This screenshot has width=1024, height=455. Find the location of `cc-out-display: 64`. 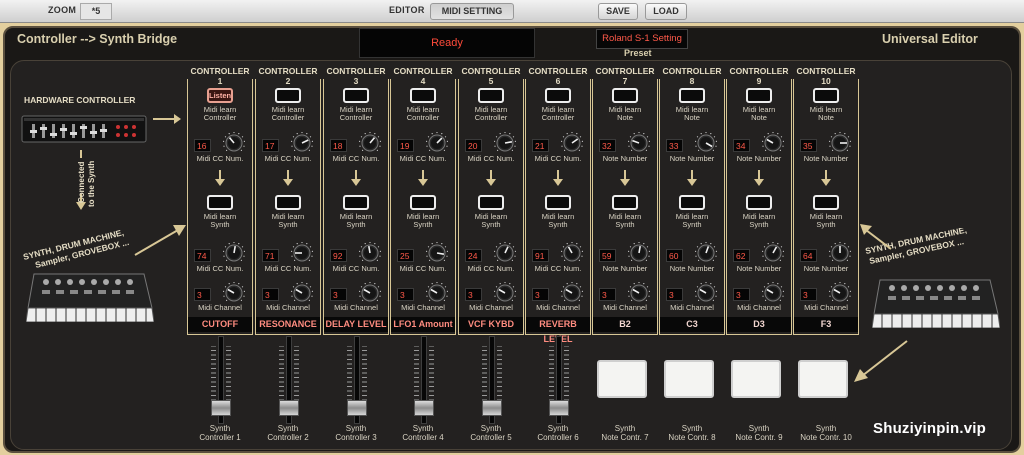

cc-out-display: 64 is located at coordinates (808, 255).